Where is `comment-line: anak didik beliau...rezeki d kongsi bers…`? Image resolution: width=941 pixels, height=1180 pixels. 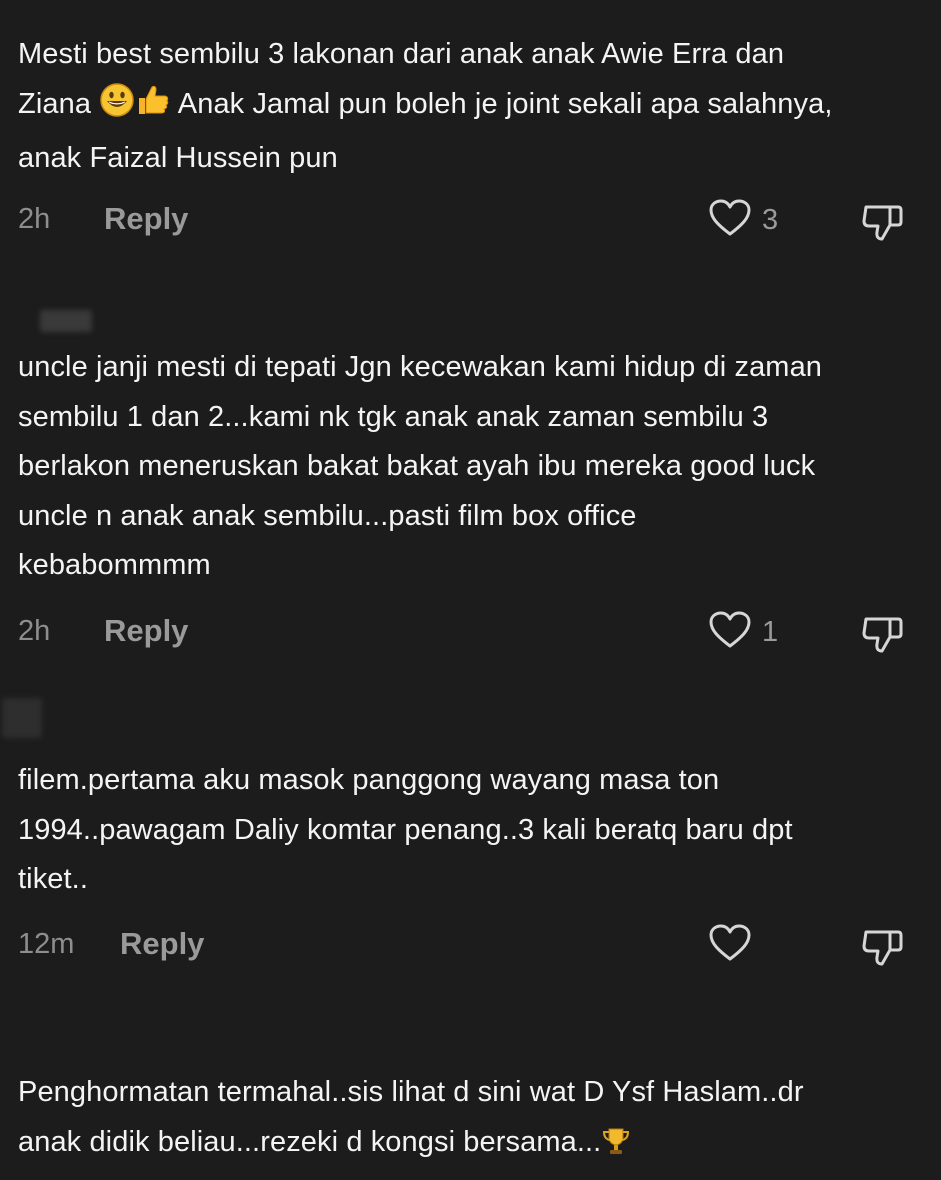
comment-line: anak didik beliau...rezeki d kongsi bers… is located at coordinates (310, 1141).